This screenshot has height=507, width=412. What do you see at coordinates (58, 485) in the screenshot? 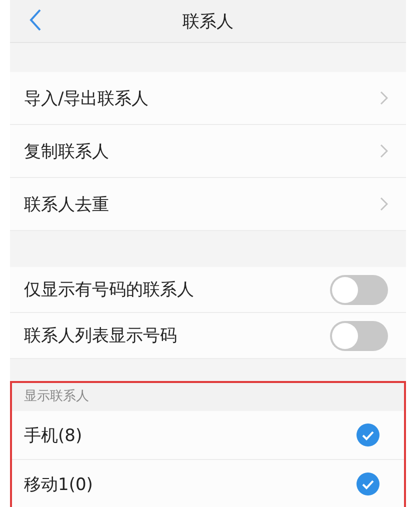
I see `account-label: 移动1(0)` at bounding box center [58, 485].